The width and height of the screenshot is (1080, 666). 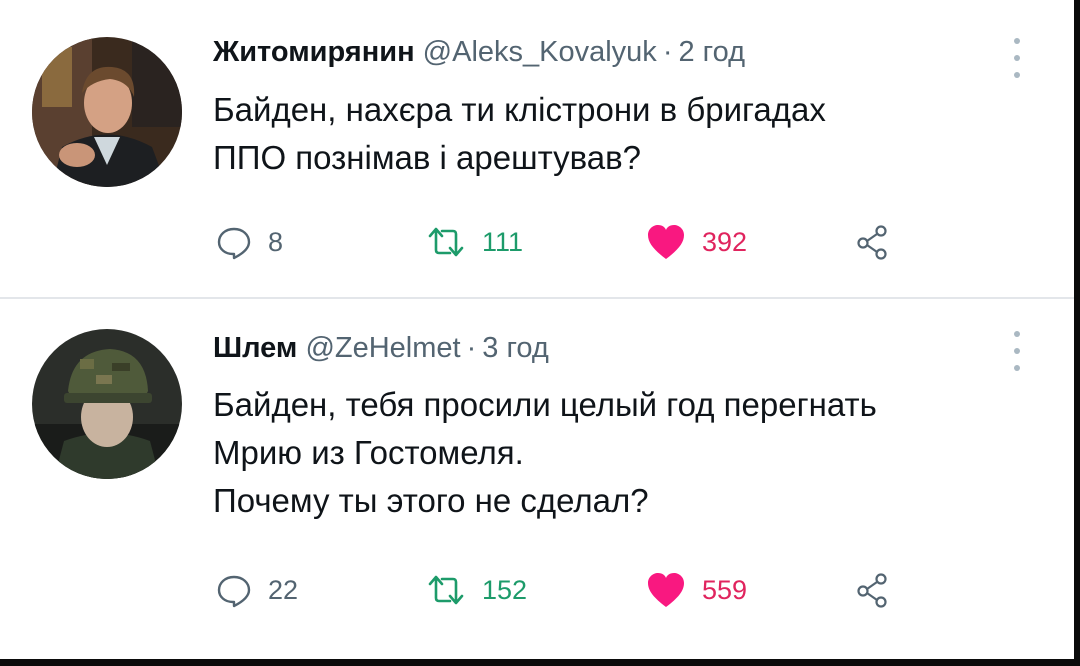 I want to click on reply-button: 22, so click(x=257, y=590).